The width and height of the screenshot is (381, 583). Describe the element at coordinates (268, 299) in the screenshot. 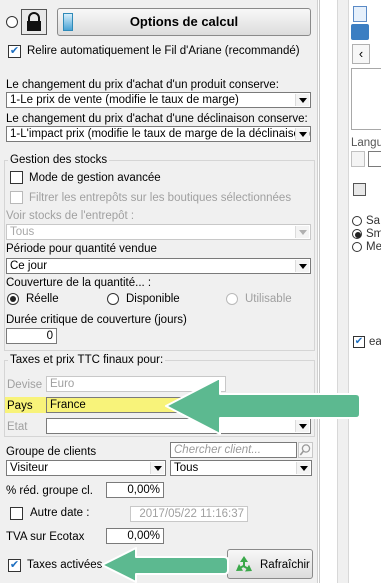

I see `coverage-option-utilisable: Utilisable` at that location.